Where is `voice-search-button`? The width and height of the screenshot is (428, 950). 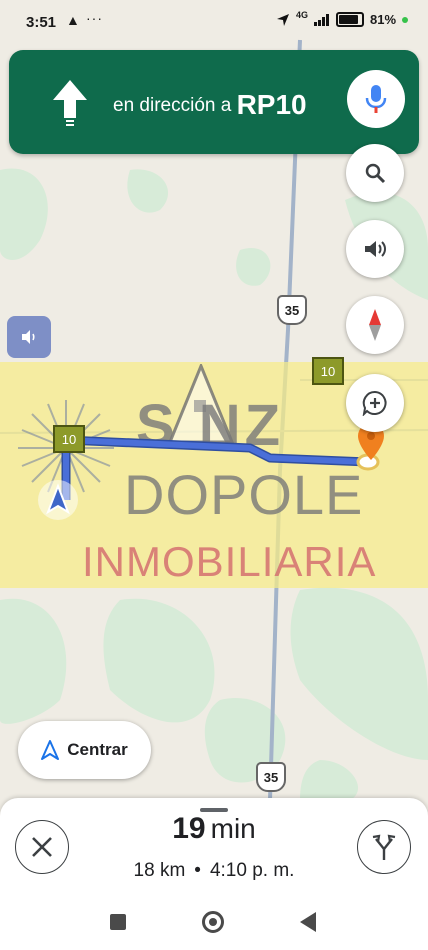
voice-search-button is located at coordinates (376, 99).